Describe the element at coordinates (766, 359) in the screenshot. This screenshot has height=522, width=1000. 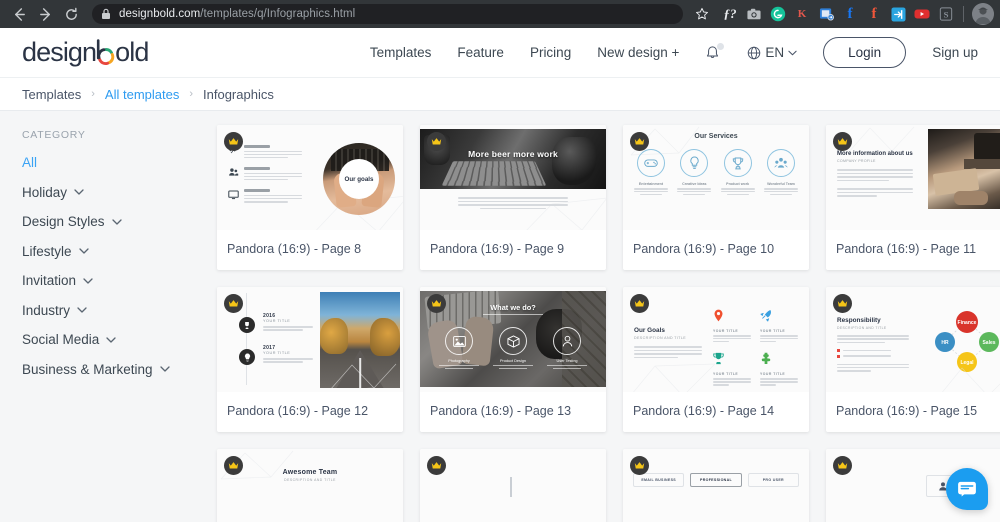
I see `puzzle-icon` at that location.